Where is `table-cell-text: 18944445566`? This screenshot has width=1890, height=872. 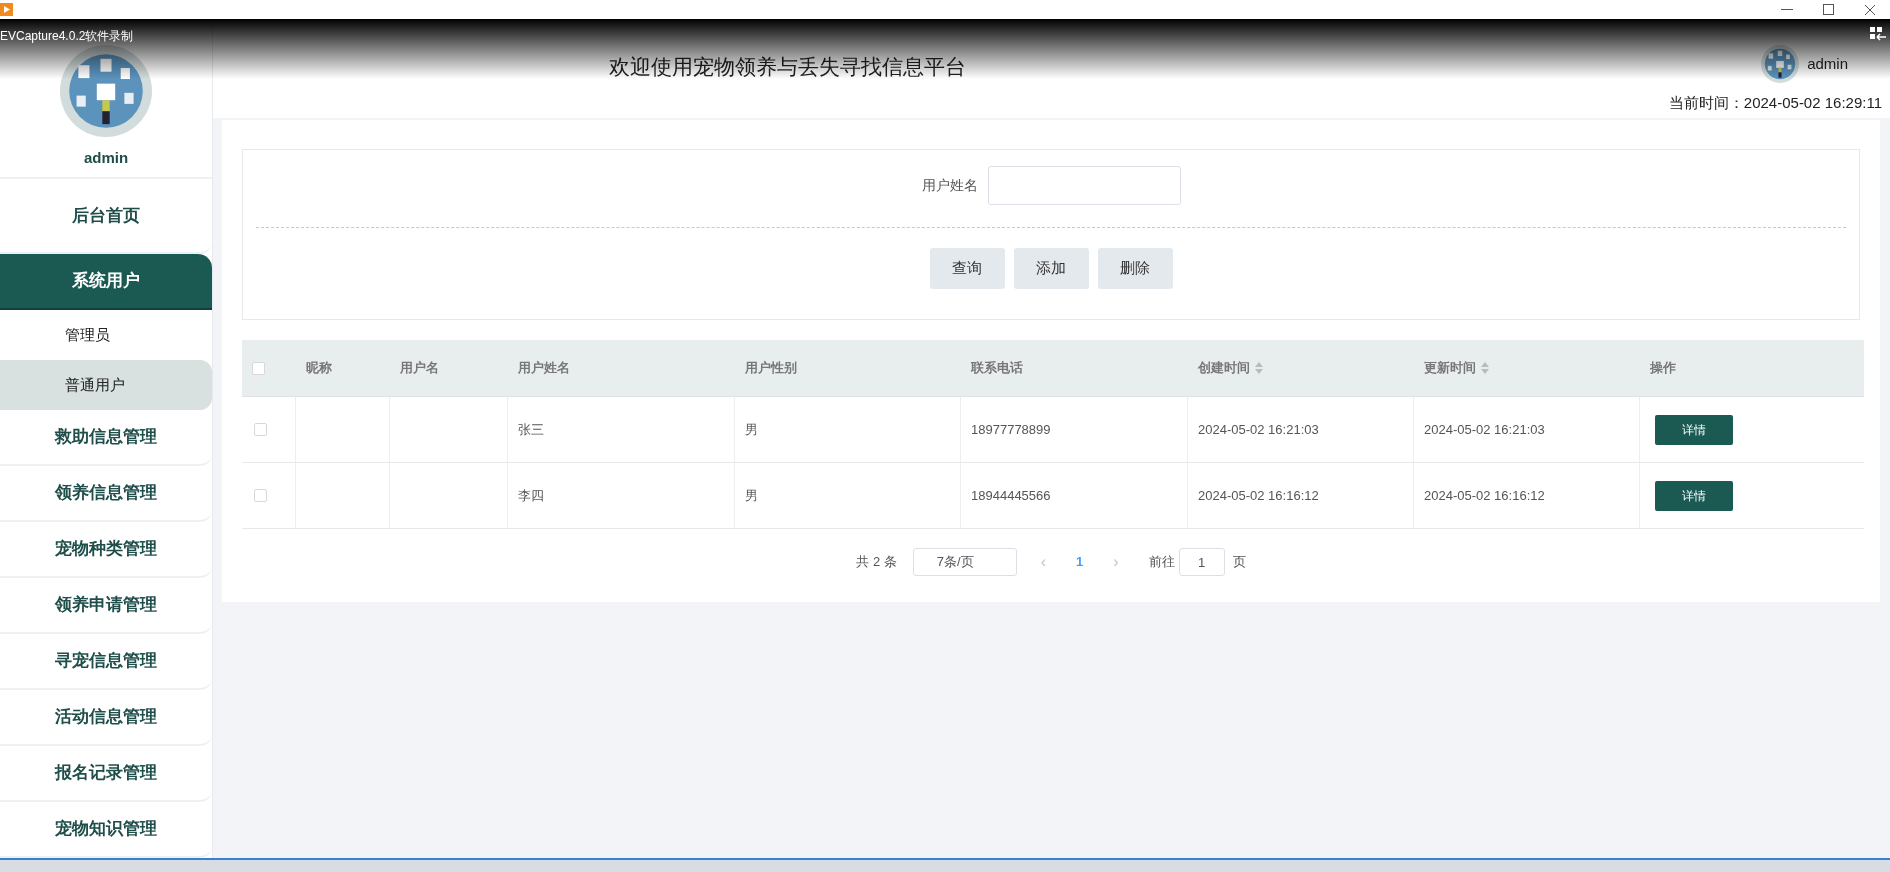 table-cell-text: 18944445566 is located at coordinates (1011, 495).